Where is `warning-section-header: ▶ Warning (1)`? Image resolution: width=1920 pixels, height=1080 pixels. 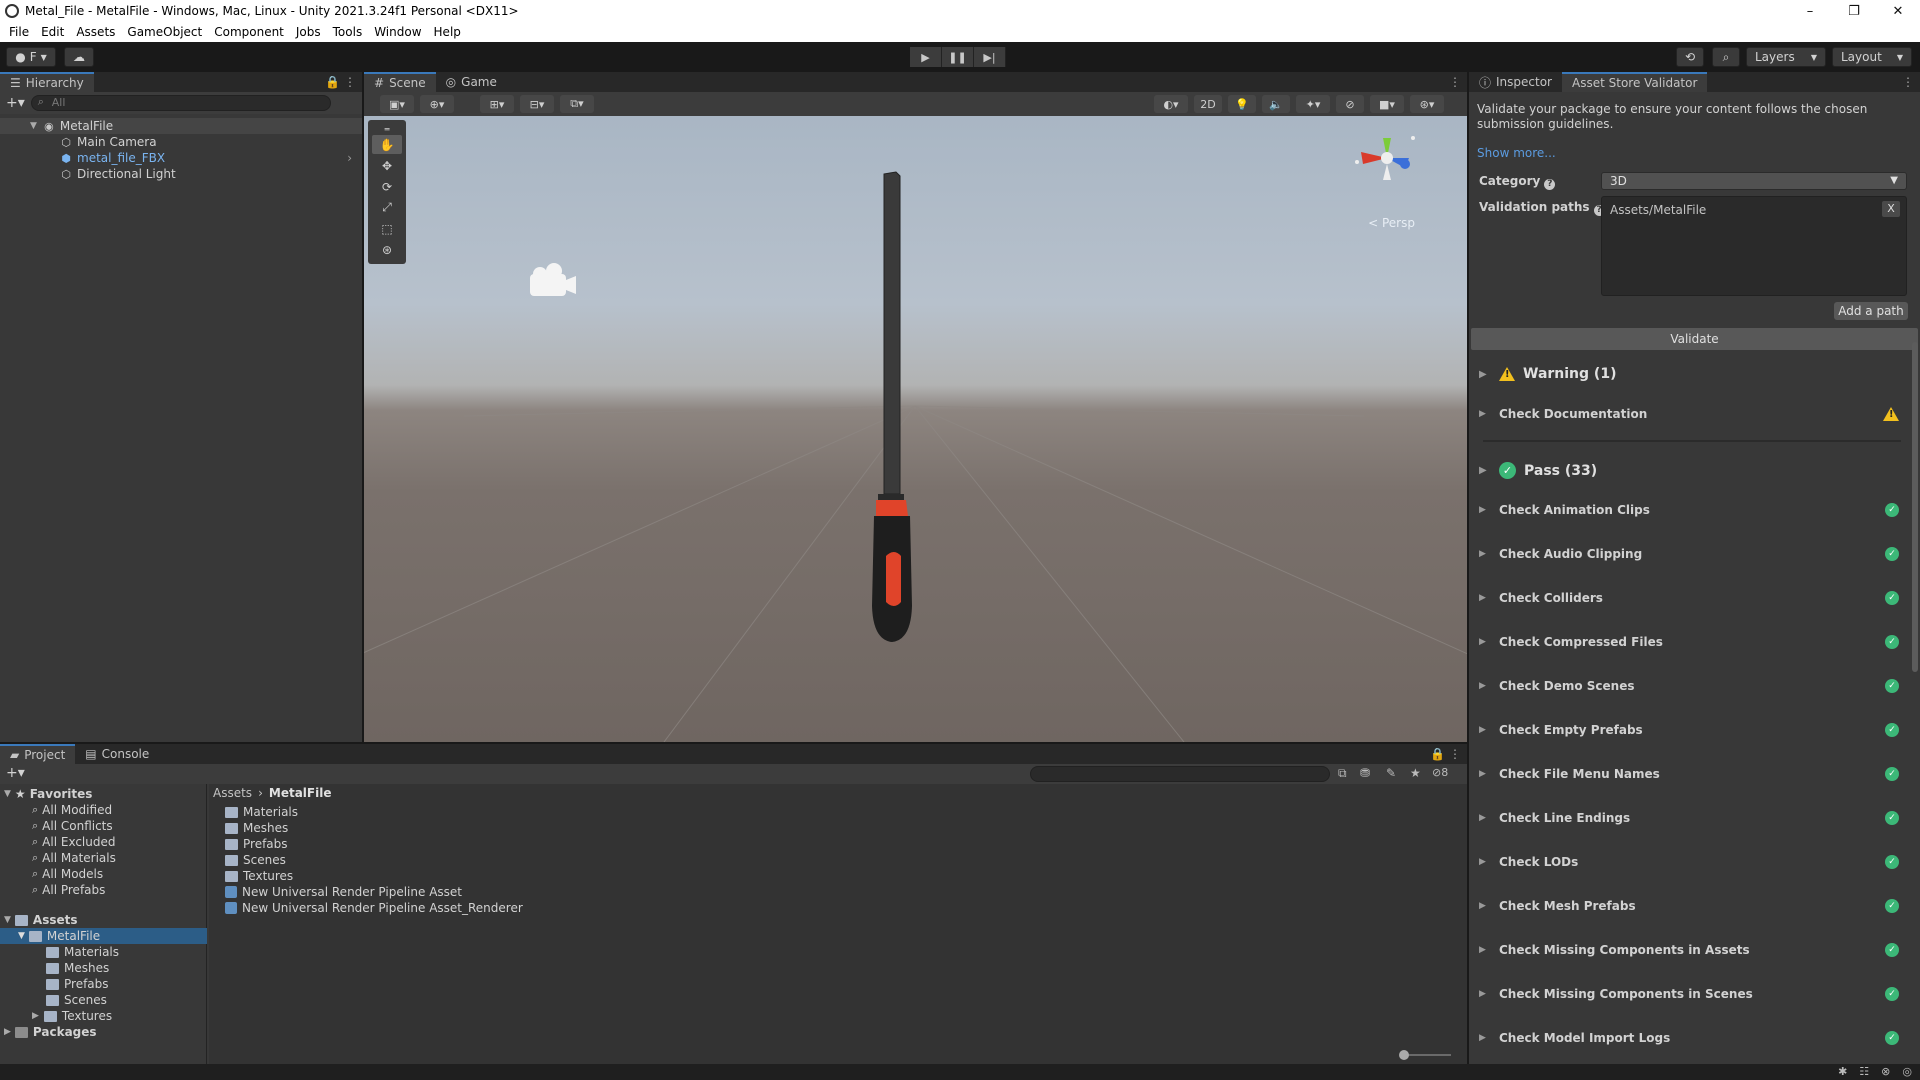
warning-section-header: ▶ Warning (1) is located at coordinates (1547, 374).